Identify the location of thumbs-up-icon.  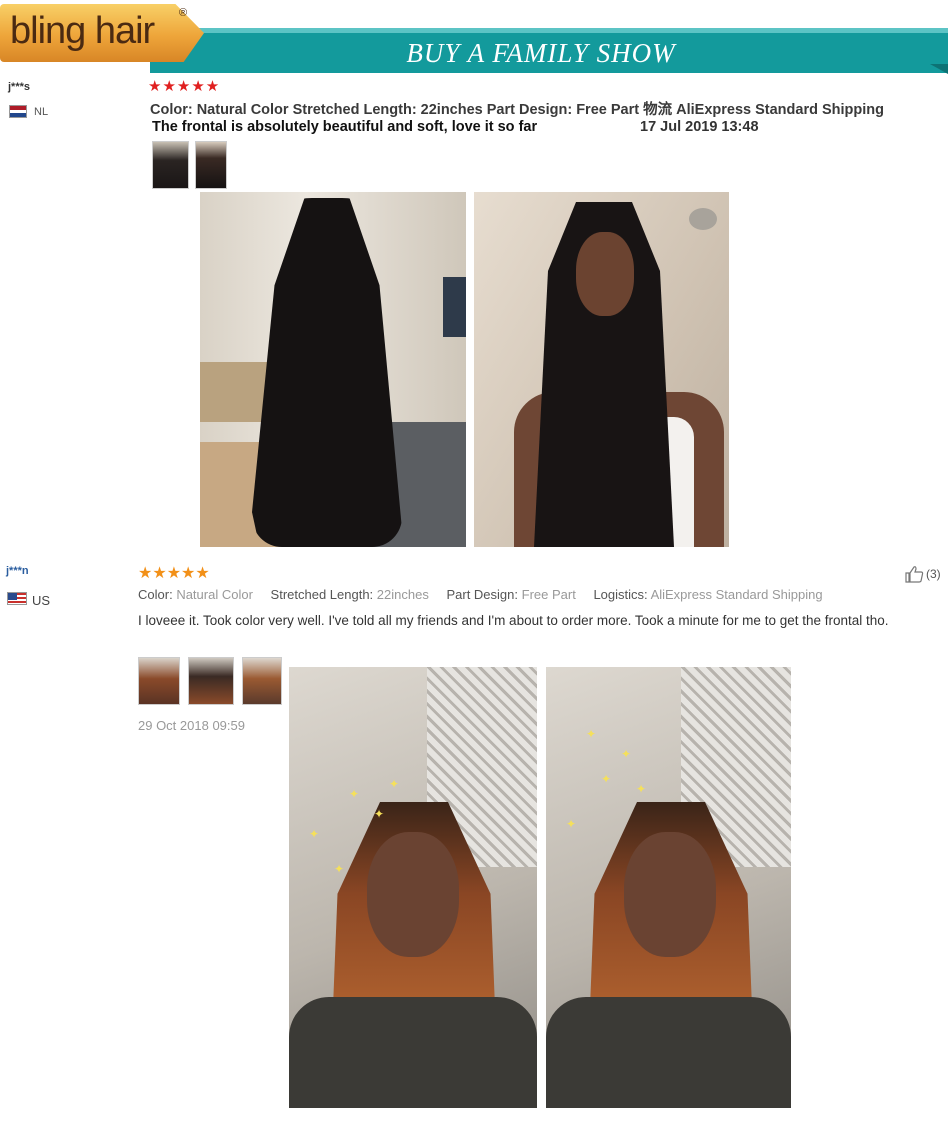
(914, 574).